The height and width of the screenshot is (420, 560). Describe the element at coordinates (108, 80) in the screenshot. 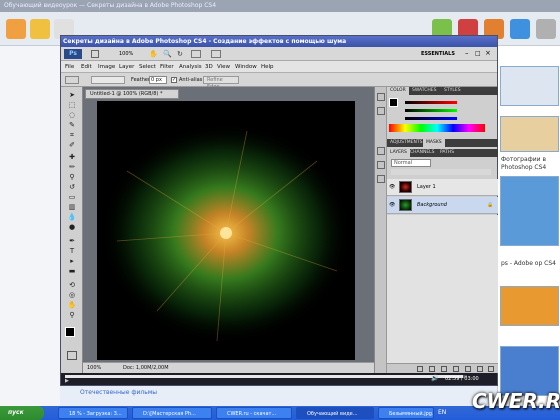

I see `selection-mode-icons` at that location.